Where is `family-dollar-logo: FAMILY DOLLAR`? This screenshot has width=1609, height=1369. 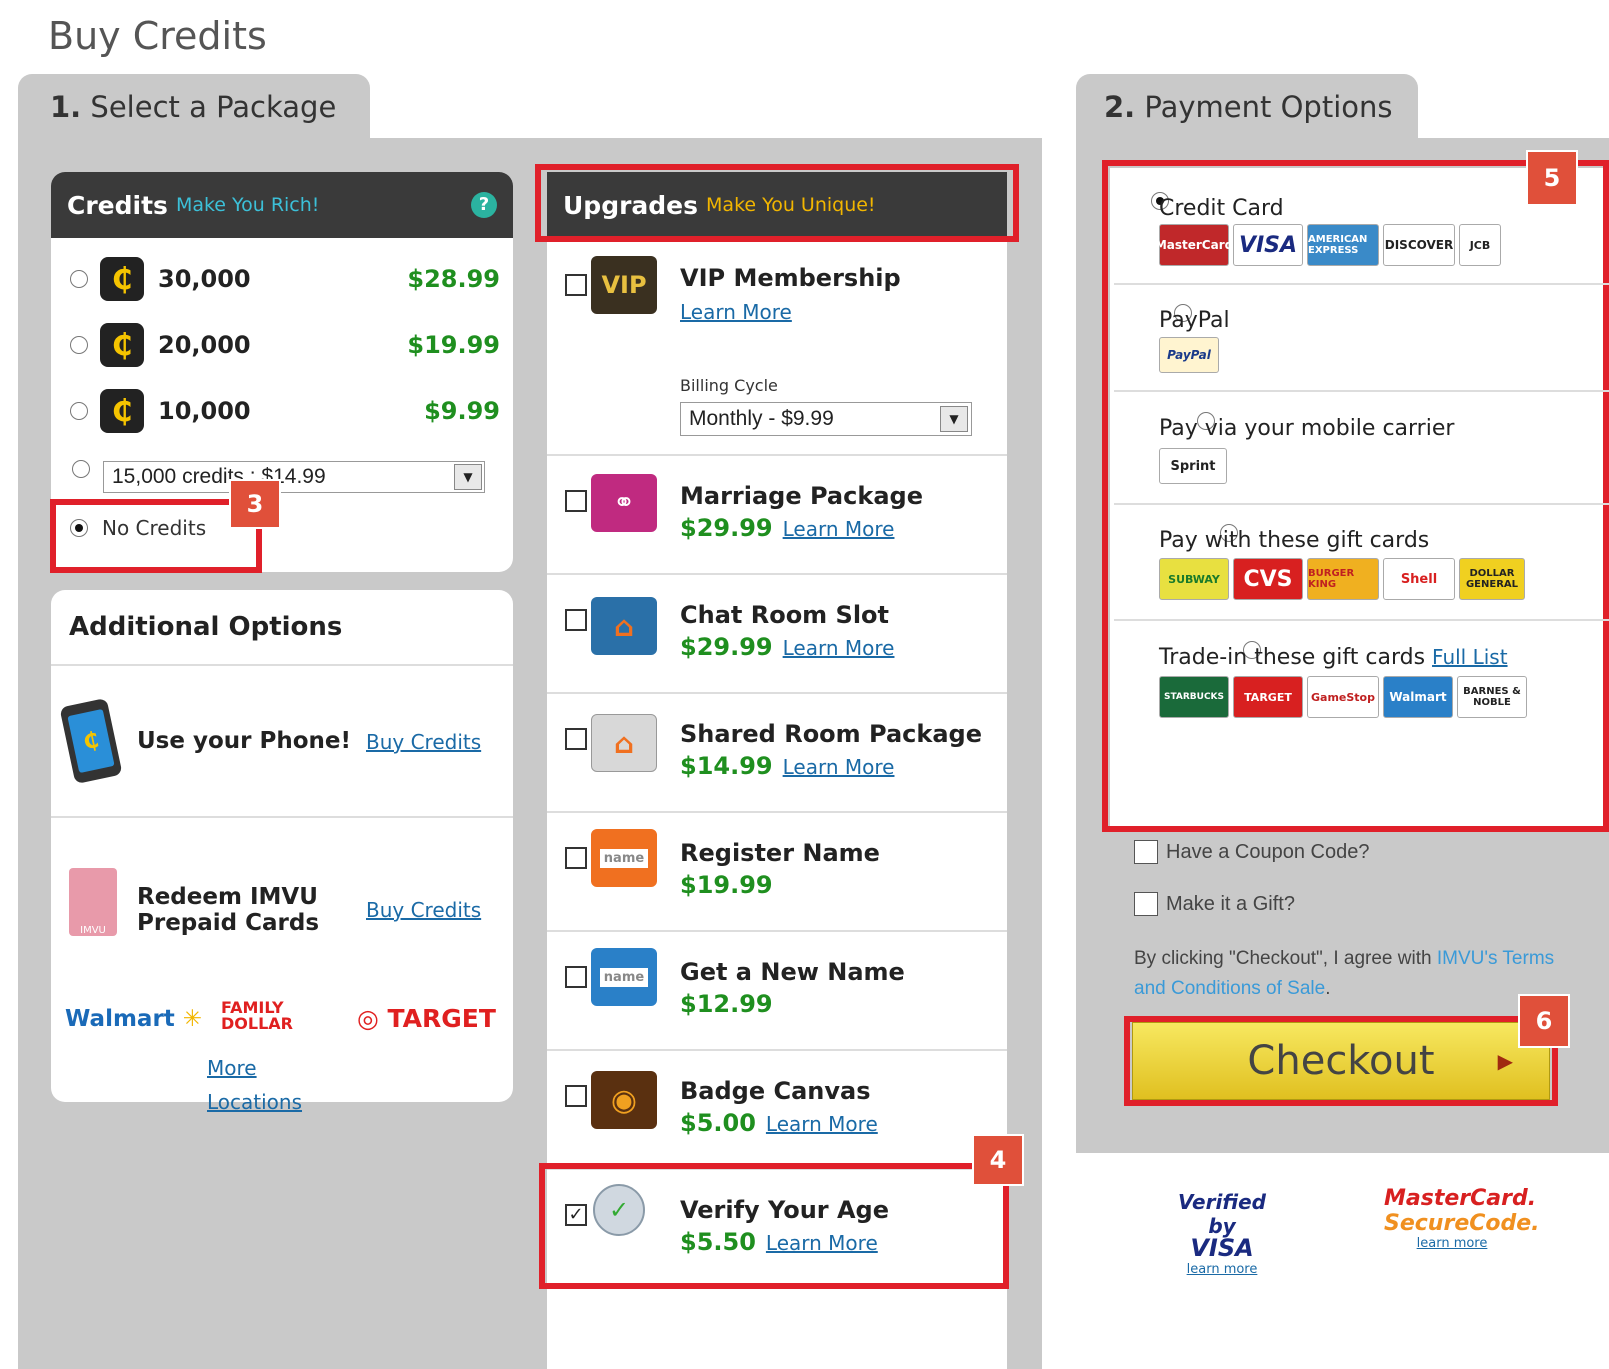
family-dollar-logo: FAMILY DOLLAR is located at coordinates (276, 1016).